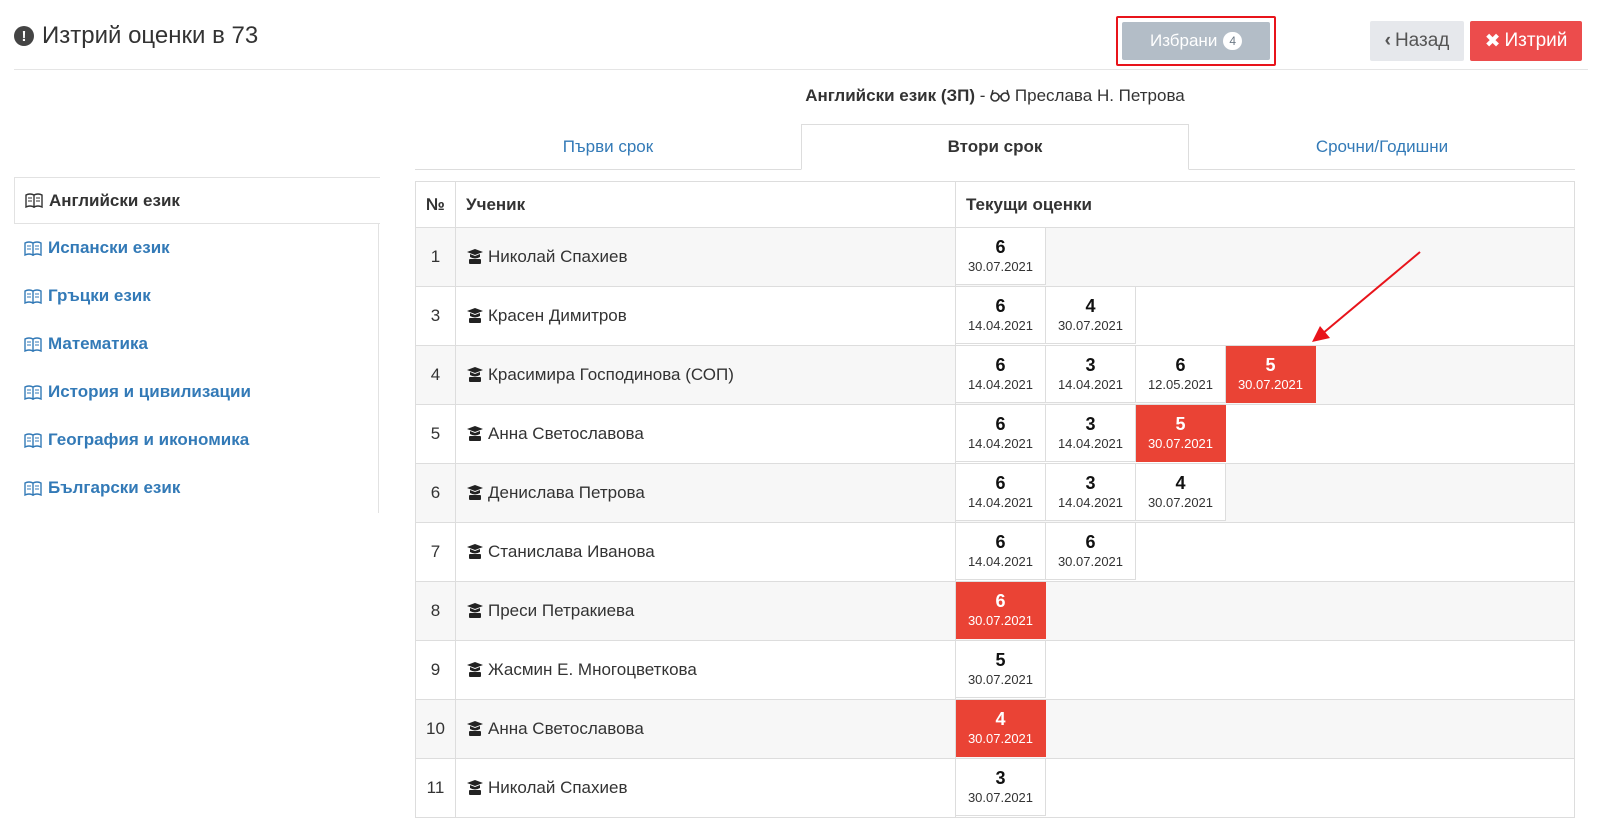 The image size is (1602, 827). I want to click on grade-item: 3 30.07.2021, so click(1001, 787).